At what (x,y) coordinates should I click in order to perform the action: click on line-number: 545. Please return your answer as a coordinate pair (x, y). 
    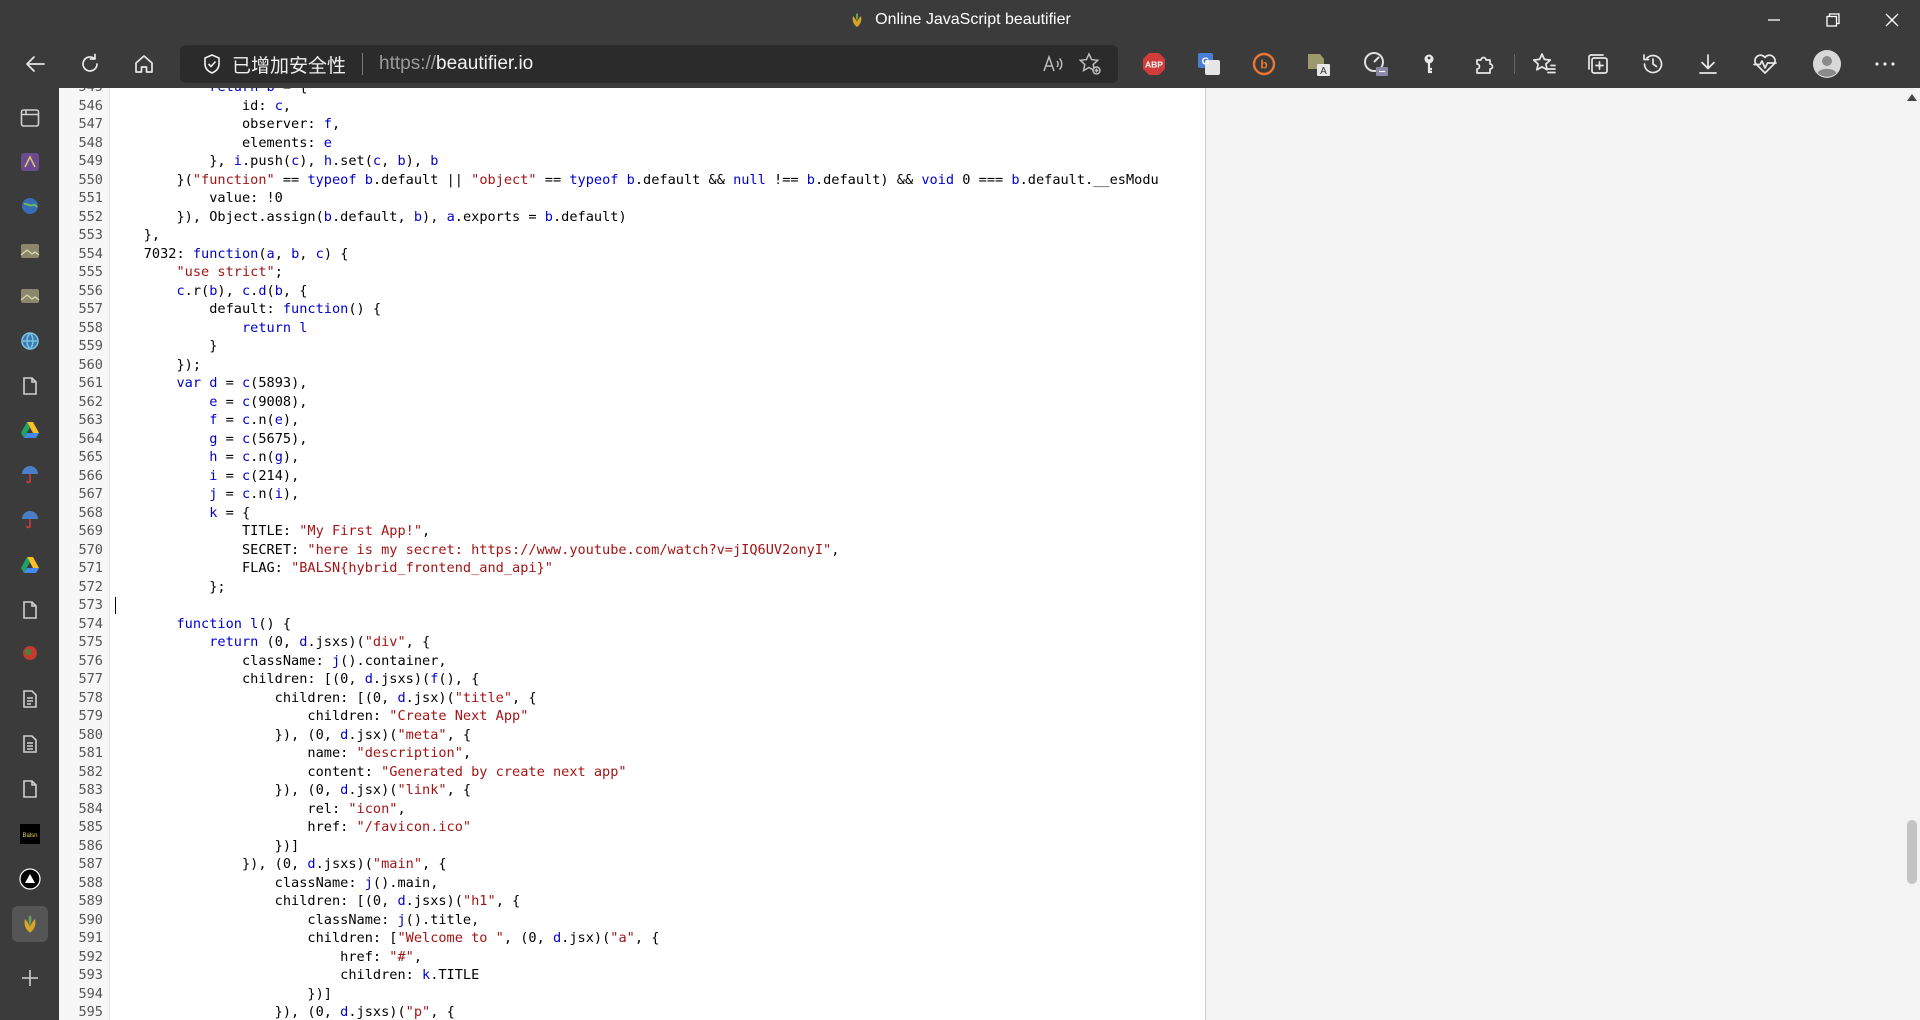
    Looking at the image, I should click on (85, 92).